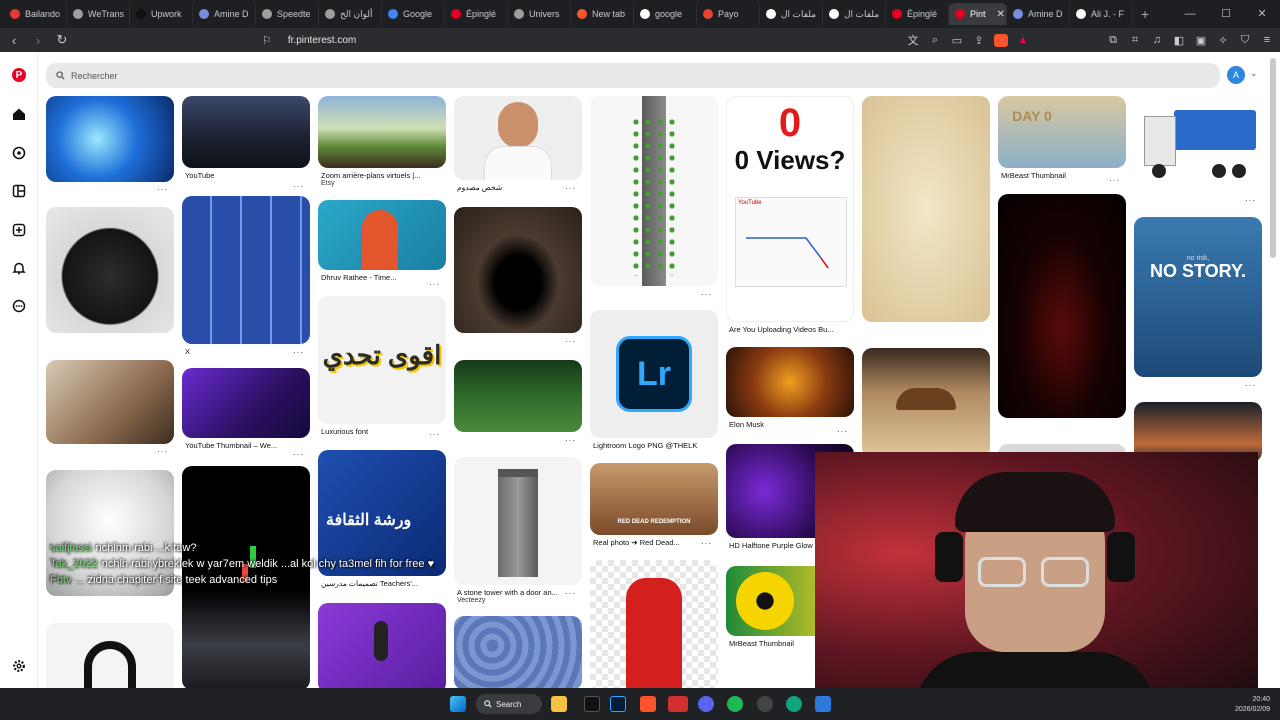 This screenshot has height=720, width=1280. I want to click on pin-card: Dhruv Rathee - Time... ···, so click(382, 244).